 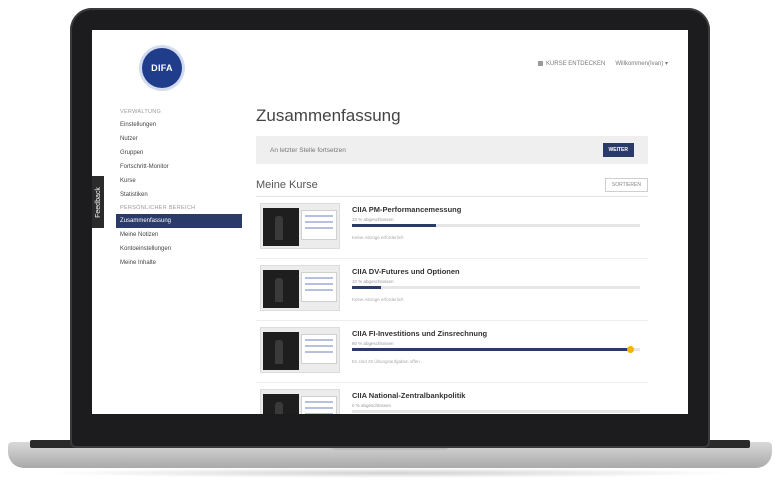 I want to click on header-nav: KURSE ENTDECKEN Willkommen(Ivan) ▾, so click(x=602, y=63).